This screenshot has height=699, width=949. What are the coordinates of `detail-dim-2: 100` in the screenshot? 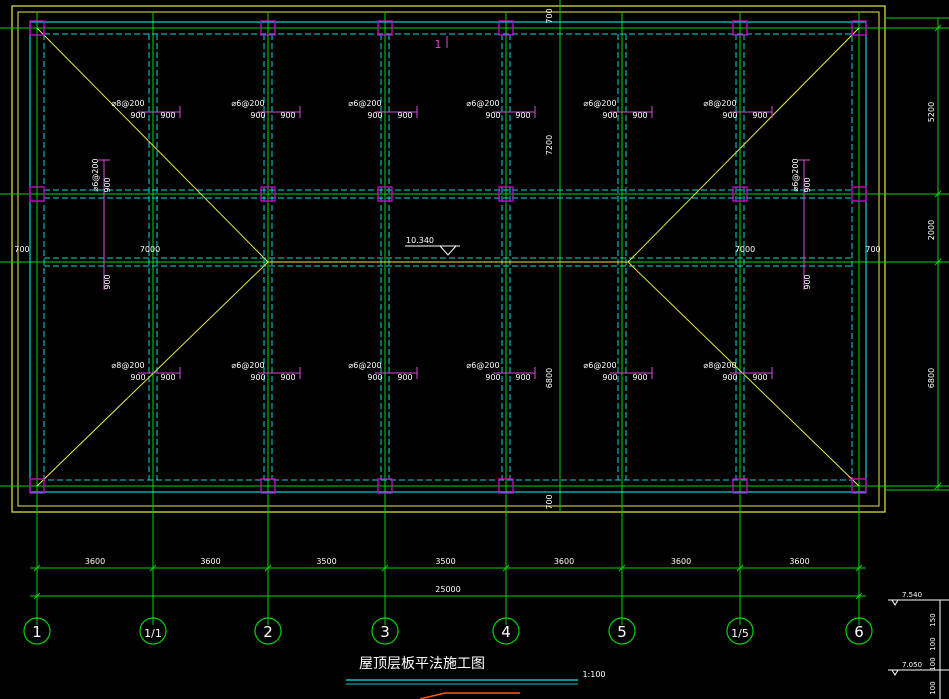 It's located at (933, 663).